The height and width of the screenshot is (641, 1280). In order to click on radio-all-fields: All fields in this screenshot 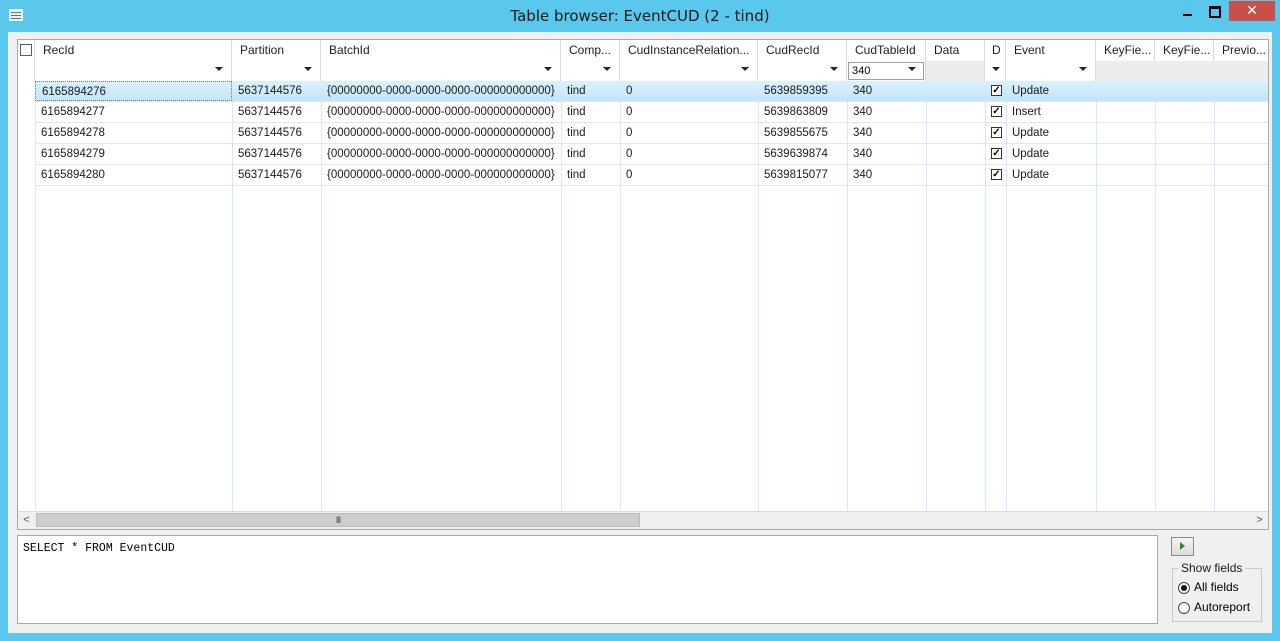, I will do `click(1208, 587)`.